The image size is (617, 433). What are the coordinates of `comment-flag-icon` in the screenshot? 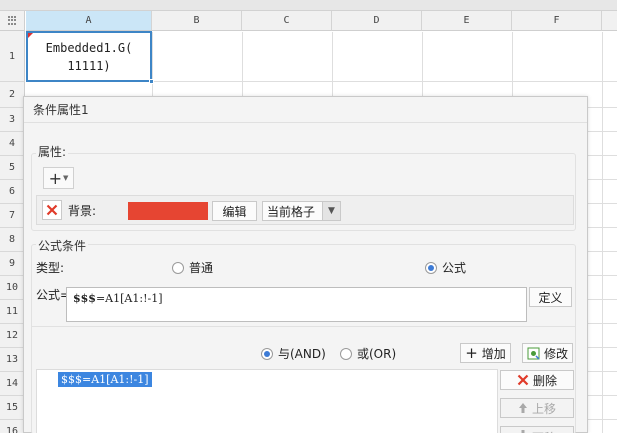 It's located at (30, 35).